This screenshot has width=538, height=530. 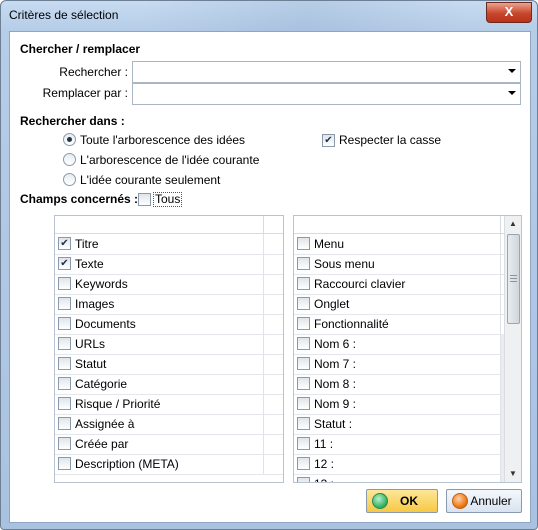 I want to click on list-item: Nom 9 :, so click(x=399, y=404).